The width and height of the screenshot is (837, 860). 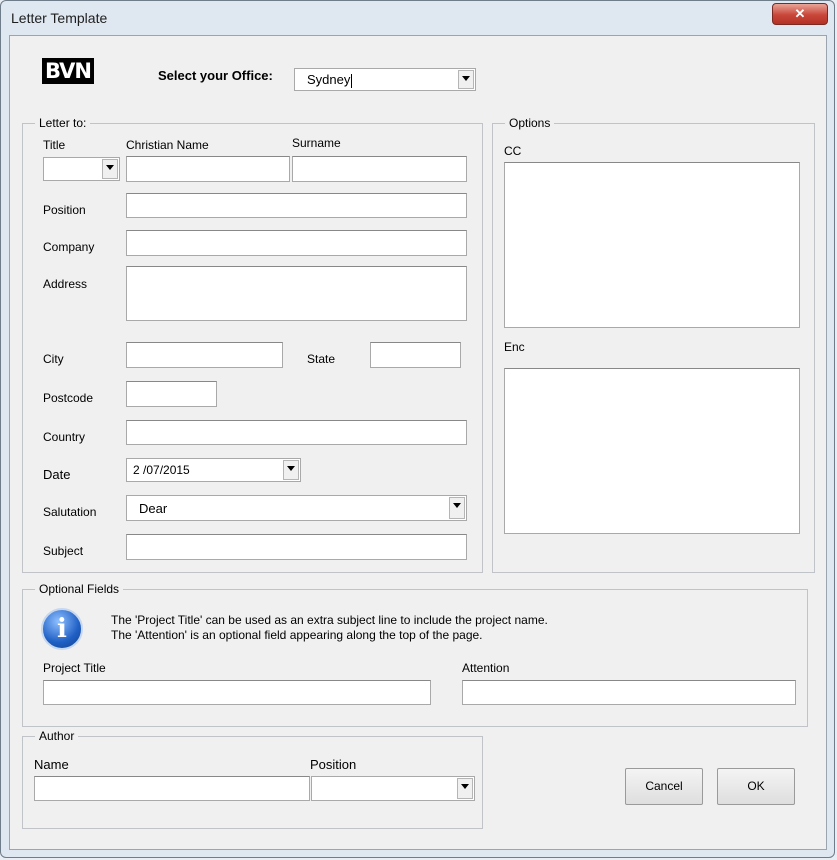 I want to click on attention-field, so click(x=629, y=692).